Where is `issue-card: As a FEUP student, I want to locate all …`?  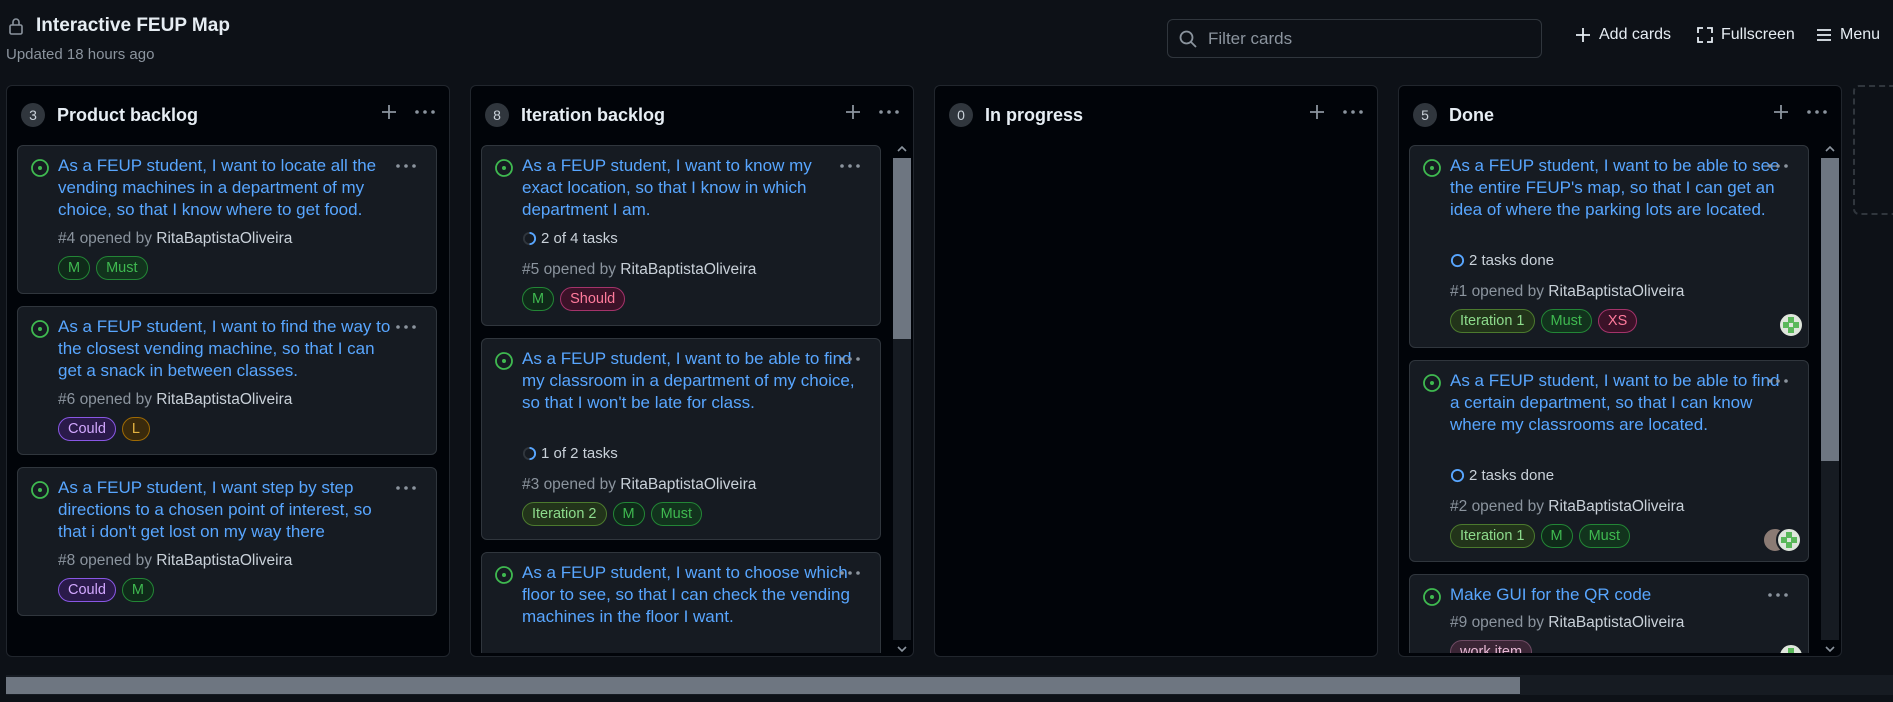
issue-card: As a FEUP student, I want to locate all … is located at coordinates (227, 219).